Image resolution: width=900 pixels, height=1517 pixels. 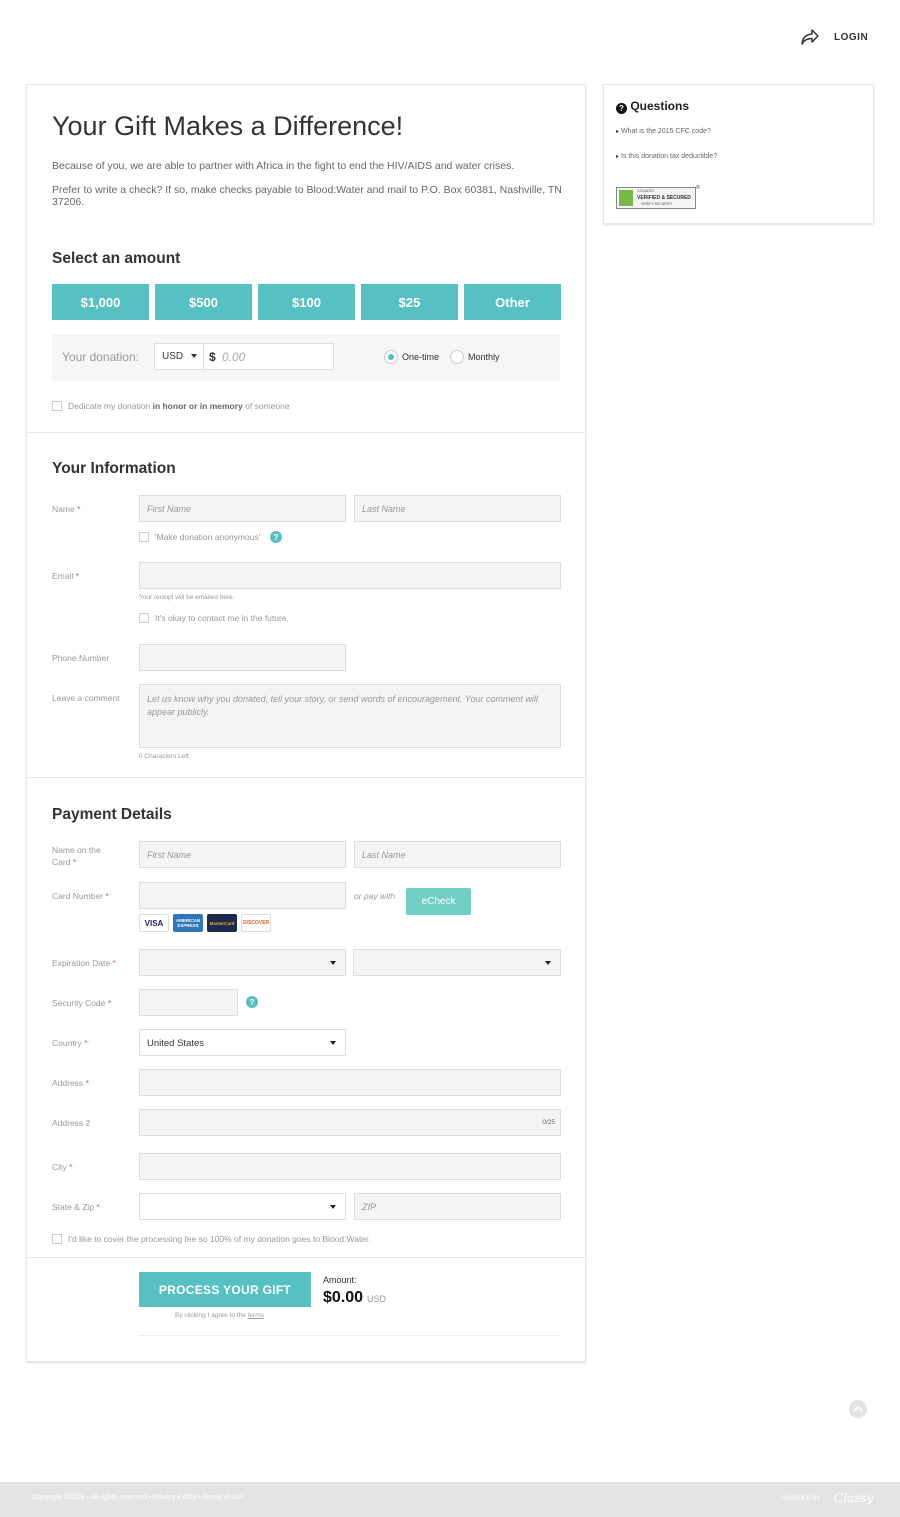 I want to click on contact-label: It's okay to contact me in the future., so click(x=222, y=618).